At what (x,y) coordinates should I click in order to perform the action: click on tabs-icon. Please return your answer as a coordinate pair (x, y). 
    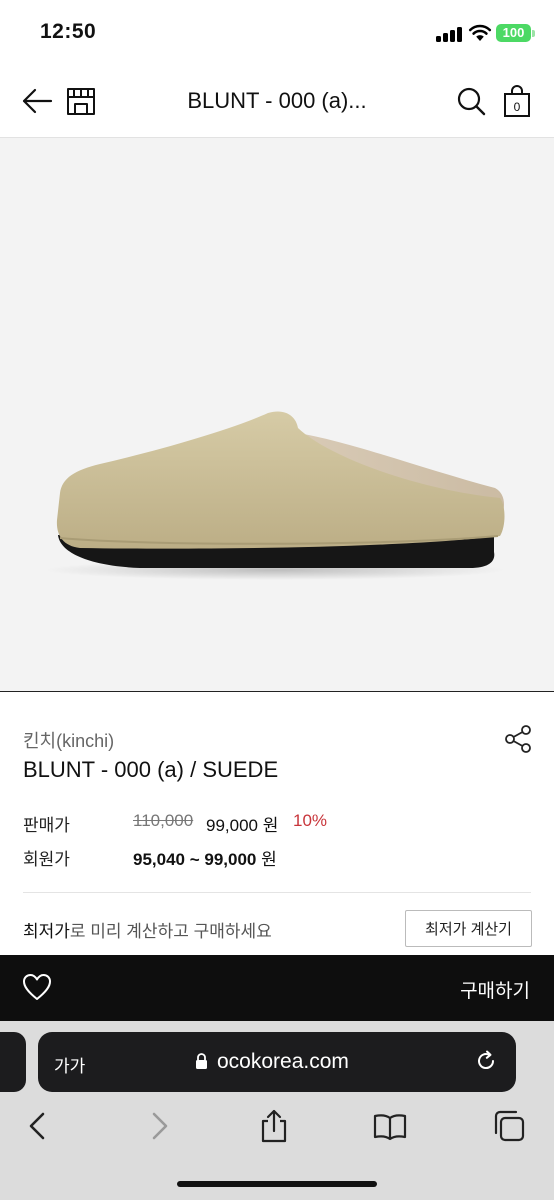
    Looking at the image, I should click on (509, 1126).